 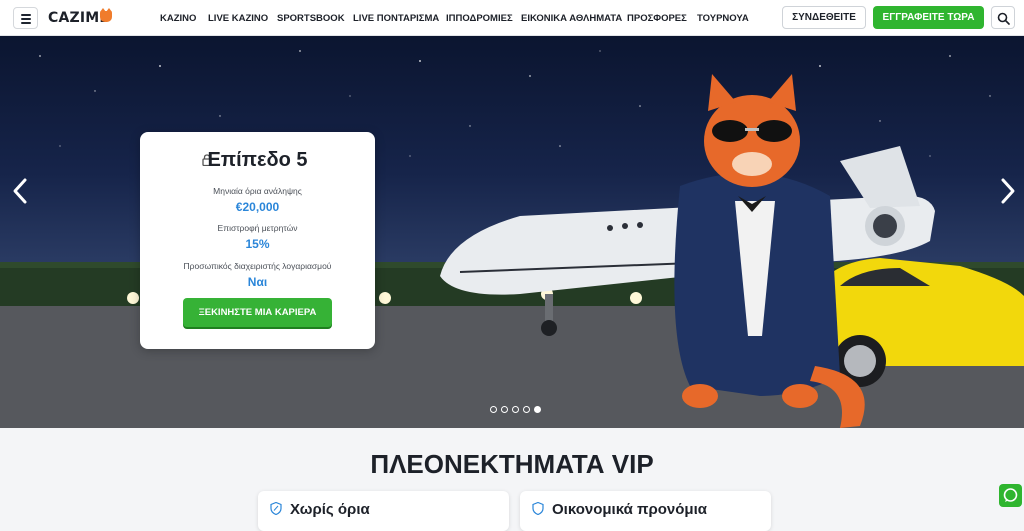 I want to click on nav-live-casino: LIVE ΚΑΖΙΝΟ, so click(x=238, y=18).